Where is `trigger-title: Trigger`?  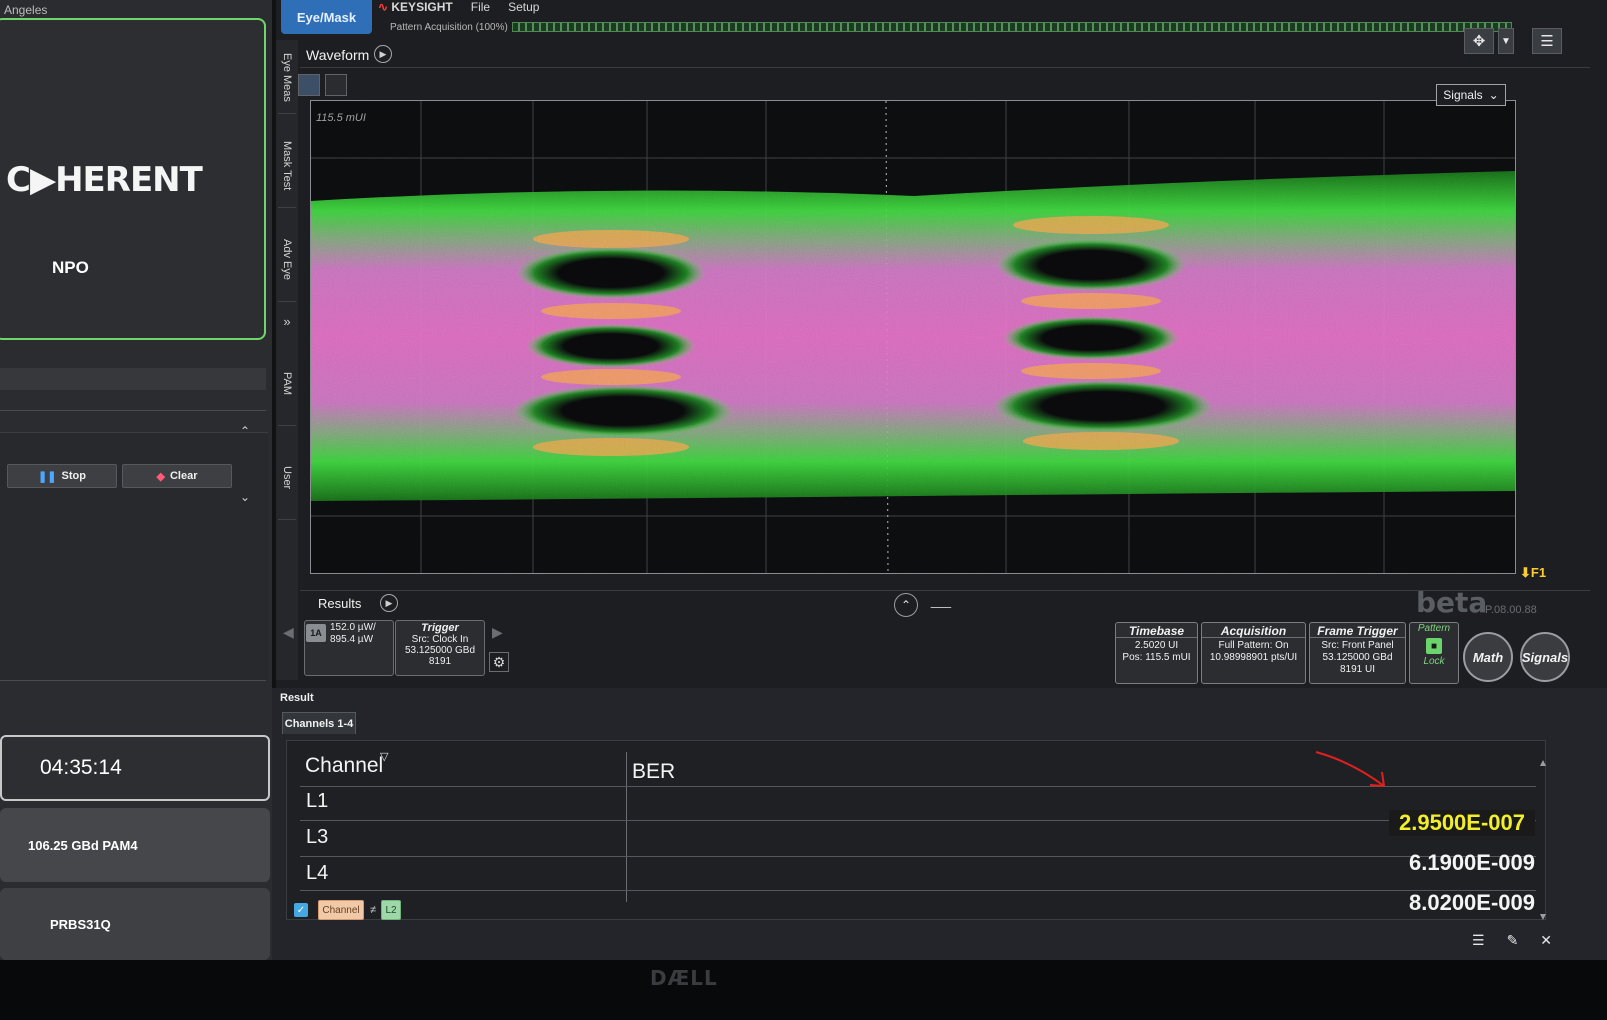
trigger-title: Trigger is located at coordinates (440, 628).